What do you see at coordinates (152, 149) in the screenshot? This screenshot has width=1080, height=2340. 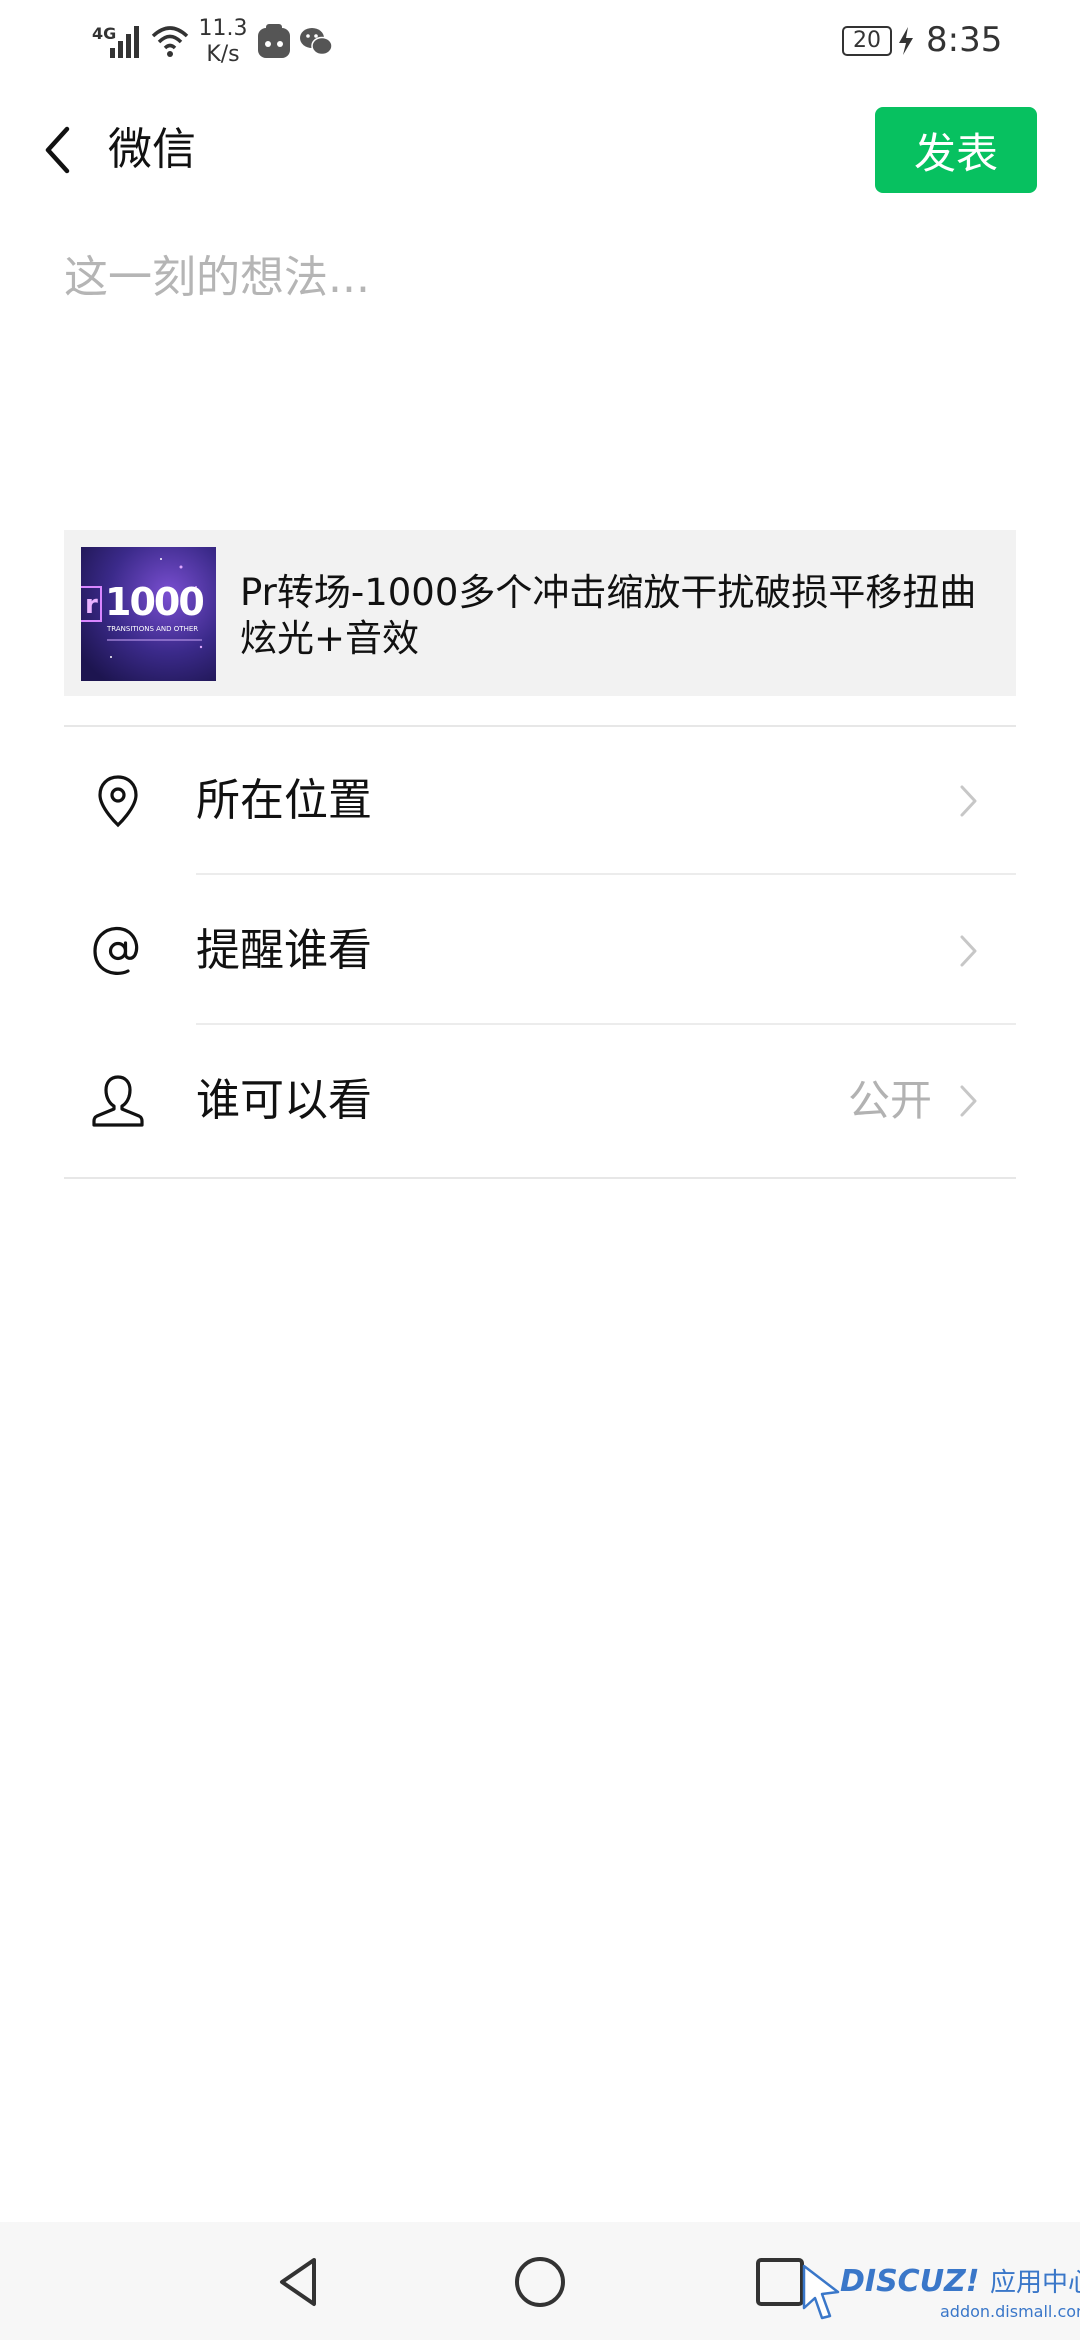 I see `page-title: 微信` at bounding box center [152, 149].